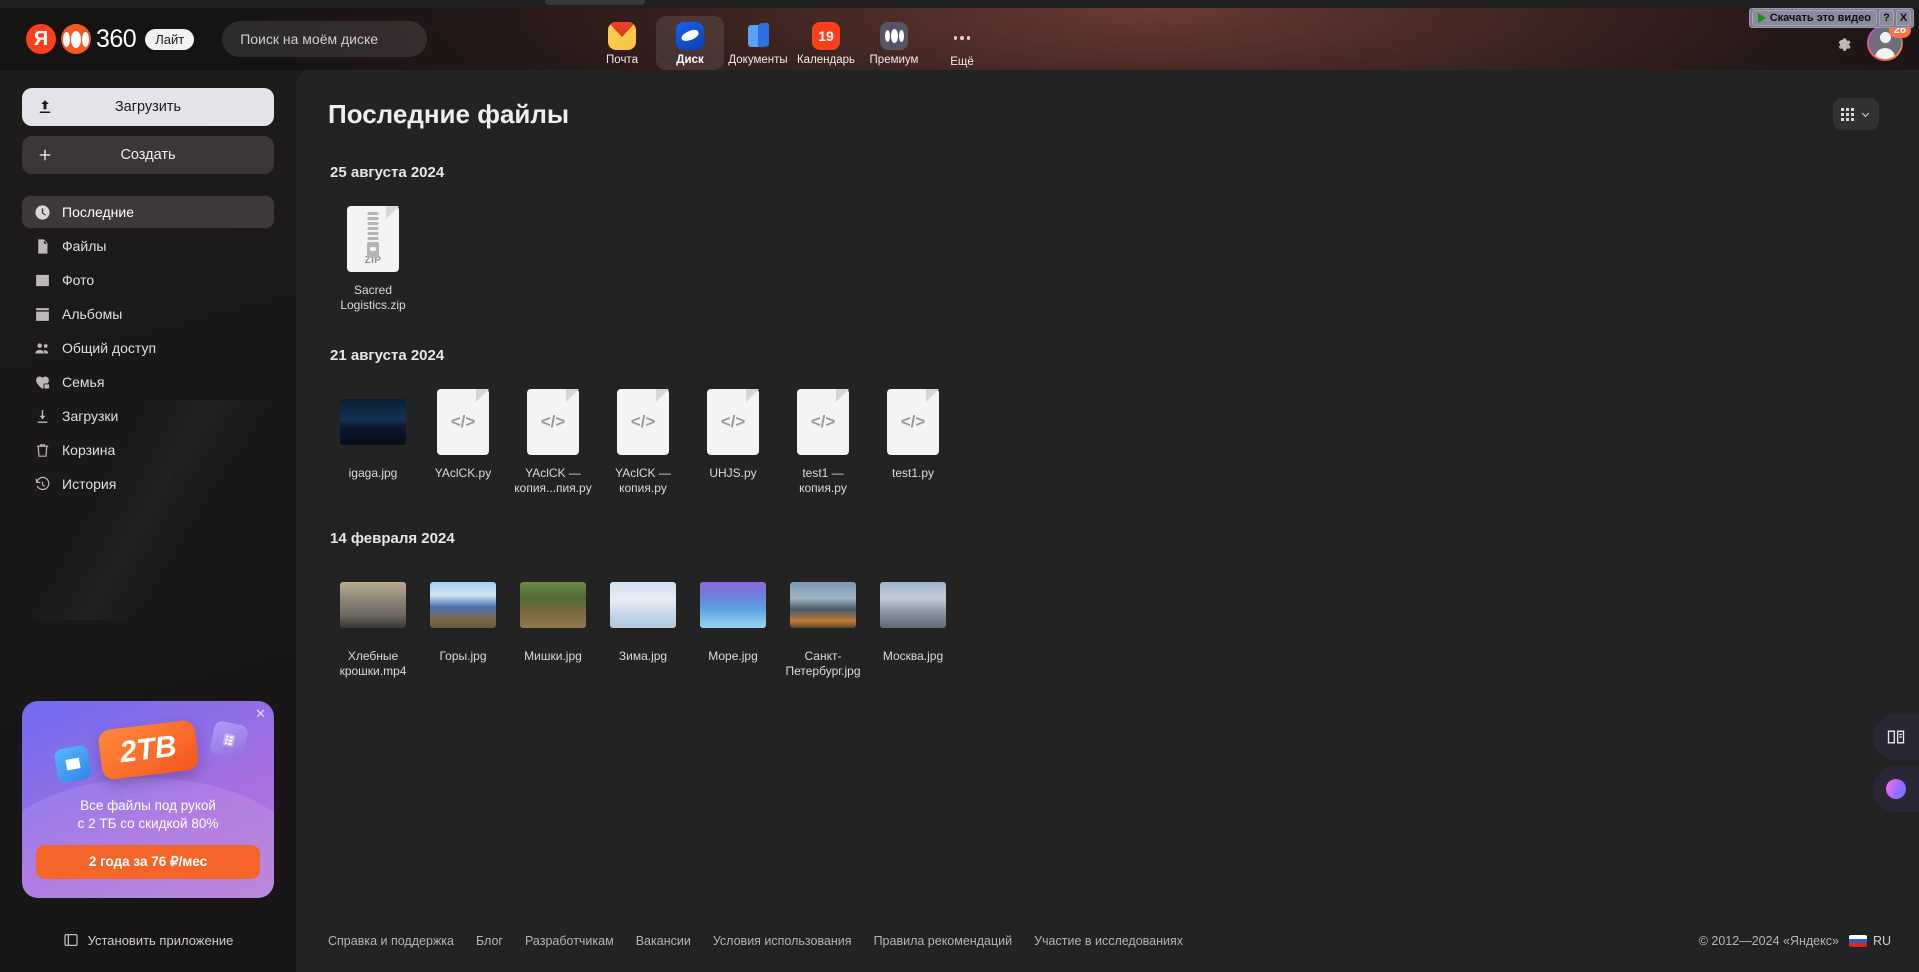 Image resolution: width=1919 pixels, height=972 pixels. What do you see at coordinates (1847, 114) in the screenshot?
I see `grid-view-icon` at bounding box center [1847, 114].